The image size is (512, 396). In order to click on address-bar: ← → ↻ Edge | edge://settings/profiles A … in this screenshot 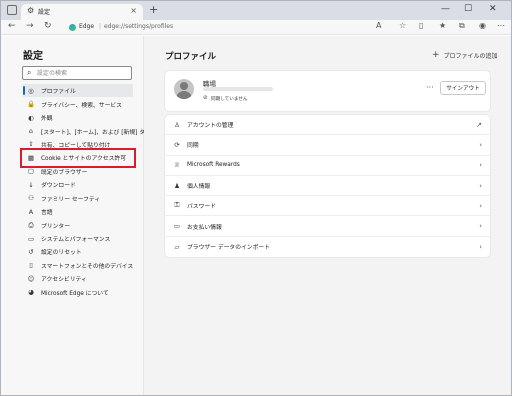, I will do `click(256, 27)`.